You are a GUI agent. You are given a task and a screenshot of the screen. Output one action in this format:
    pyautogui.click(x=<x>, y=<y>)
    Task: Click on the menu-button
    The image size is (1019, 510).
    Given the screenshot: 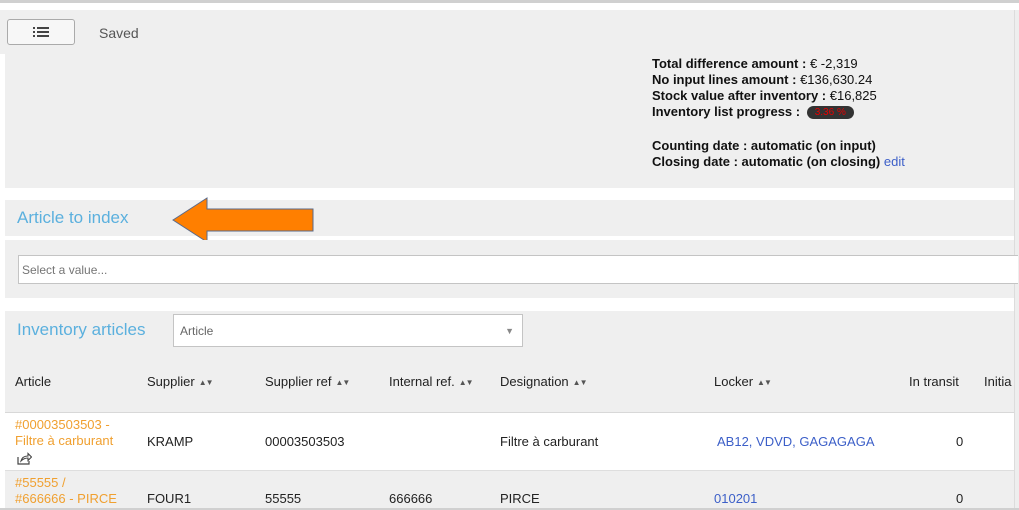 What is the action you would take?
    pyautogui.click(x=41, y=32)
    